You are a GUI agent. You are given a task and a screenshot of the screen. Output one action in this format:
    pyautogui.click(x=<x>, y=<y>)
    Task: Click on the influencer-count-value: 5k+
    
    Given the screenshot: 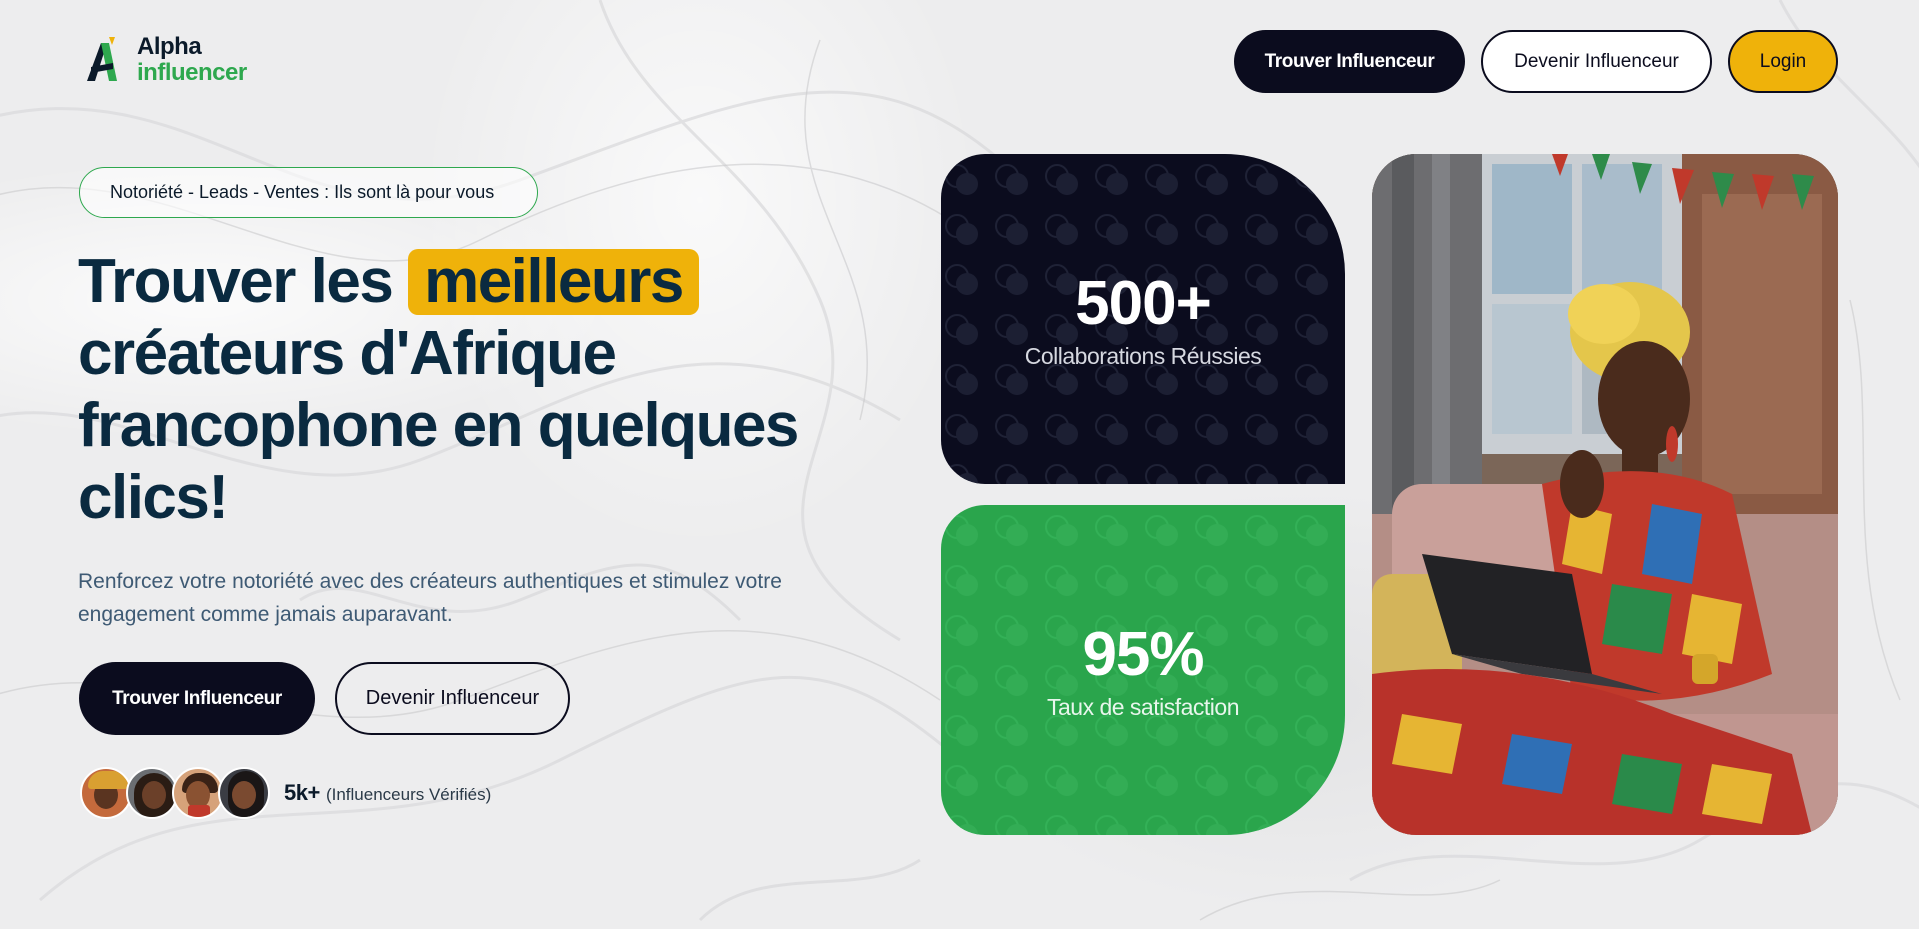 What is the action you would take?
    pyautogui.click(x=302, y=792)
    